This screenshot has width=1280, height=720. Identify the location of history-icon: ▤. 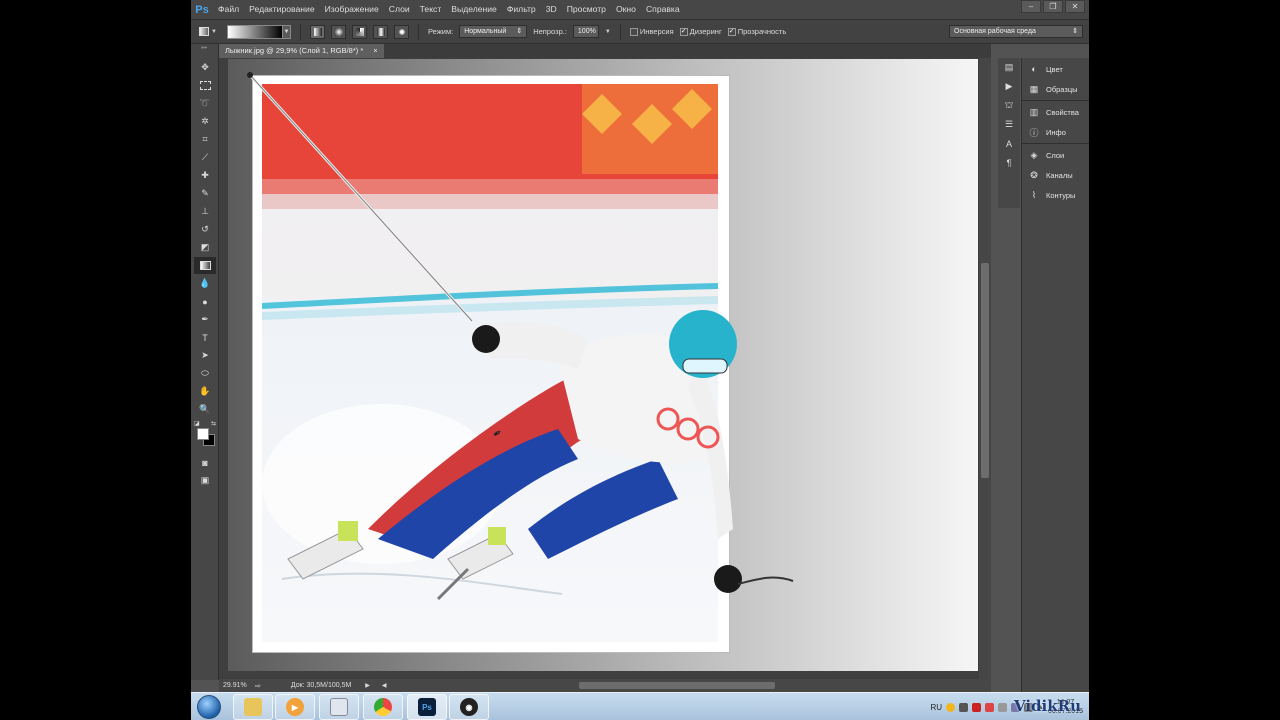
(1009, 67).